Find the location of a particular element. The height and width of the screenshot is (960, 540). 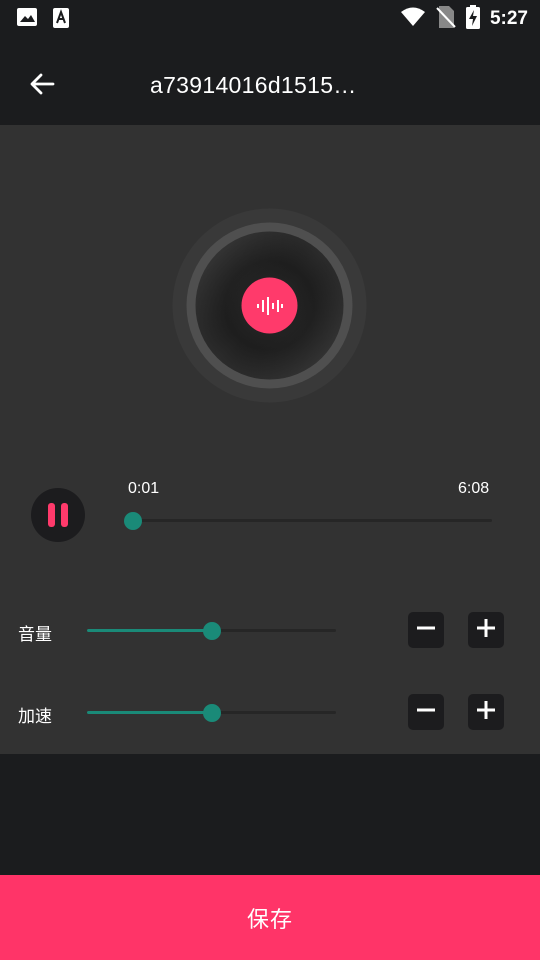

speed-label: 加速 is located at coordinates (35, 717).